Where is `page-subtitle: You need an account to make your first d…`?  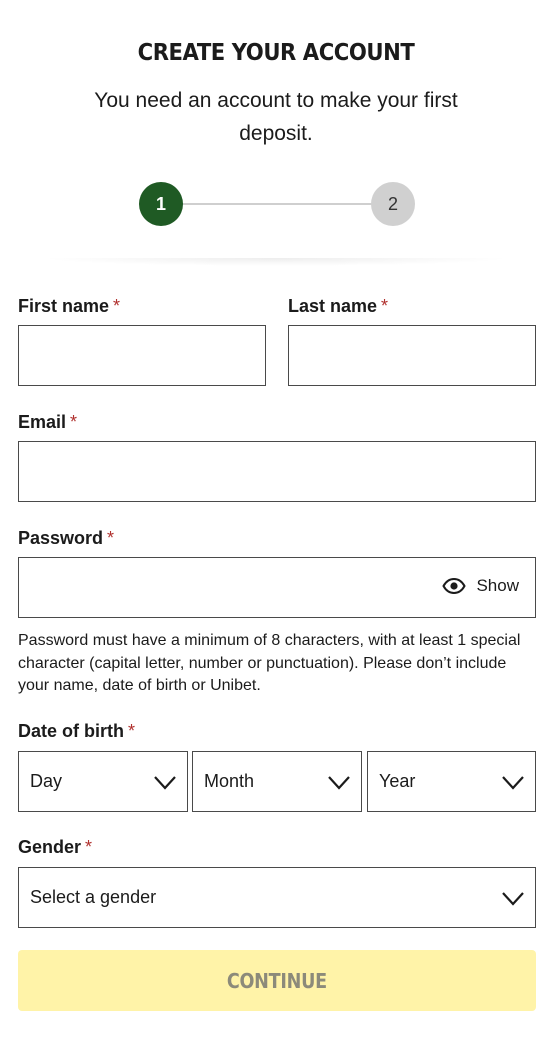
page-subtitle: You need an account to make your first d… is located at coordinates (276, 117).